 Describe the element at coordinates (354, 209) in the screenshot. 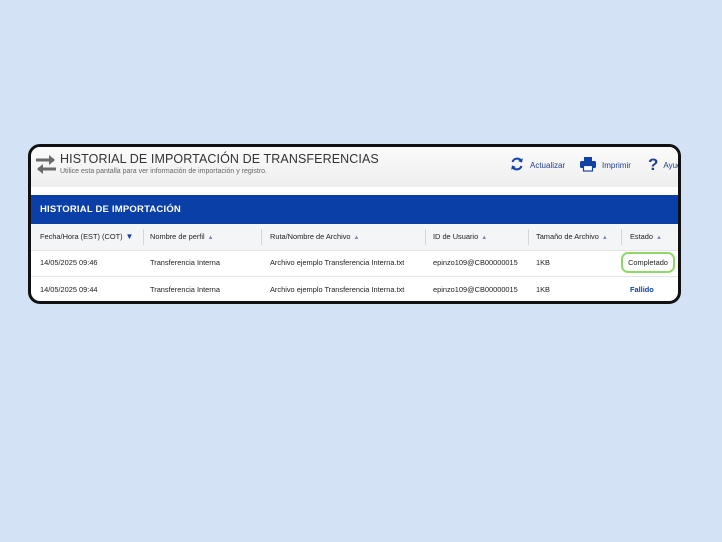

I see `section-header: HISTORIAL DE IMPORTACIÓN` at that location.